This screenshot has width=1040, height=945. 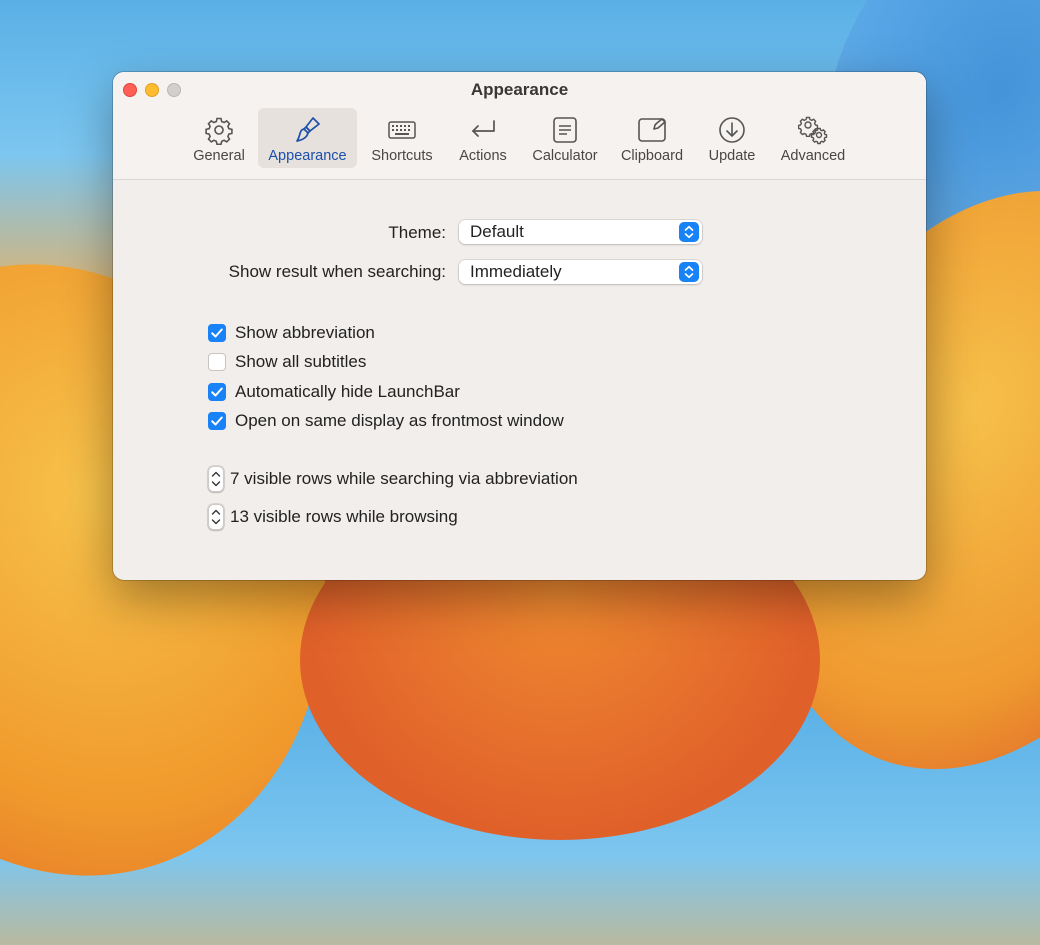 I want to click on theme-value: Default, so click(x=497, y=231).